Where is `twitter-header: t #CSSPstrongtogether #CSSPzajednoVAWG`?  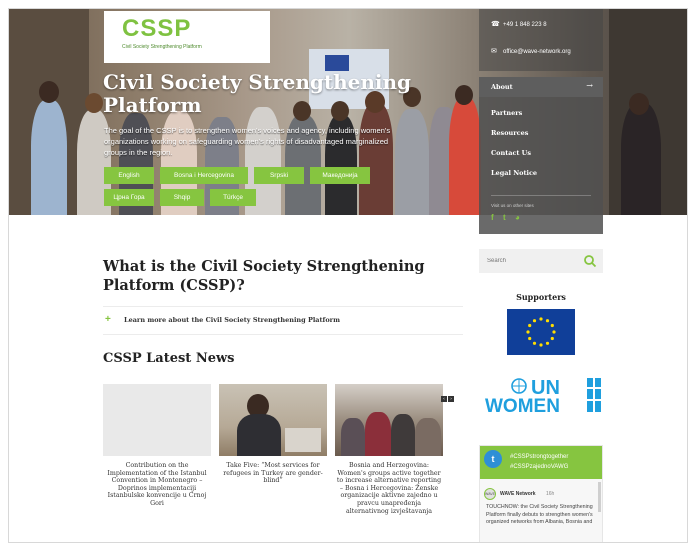 twitter-header: t #CSSPstrongtogether #CSSPzajednoVAWG is located at coordinates (541, 462).